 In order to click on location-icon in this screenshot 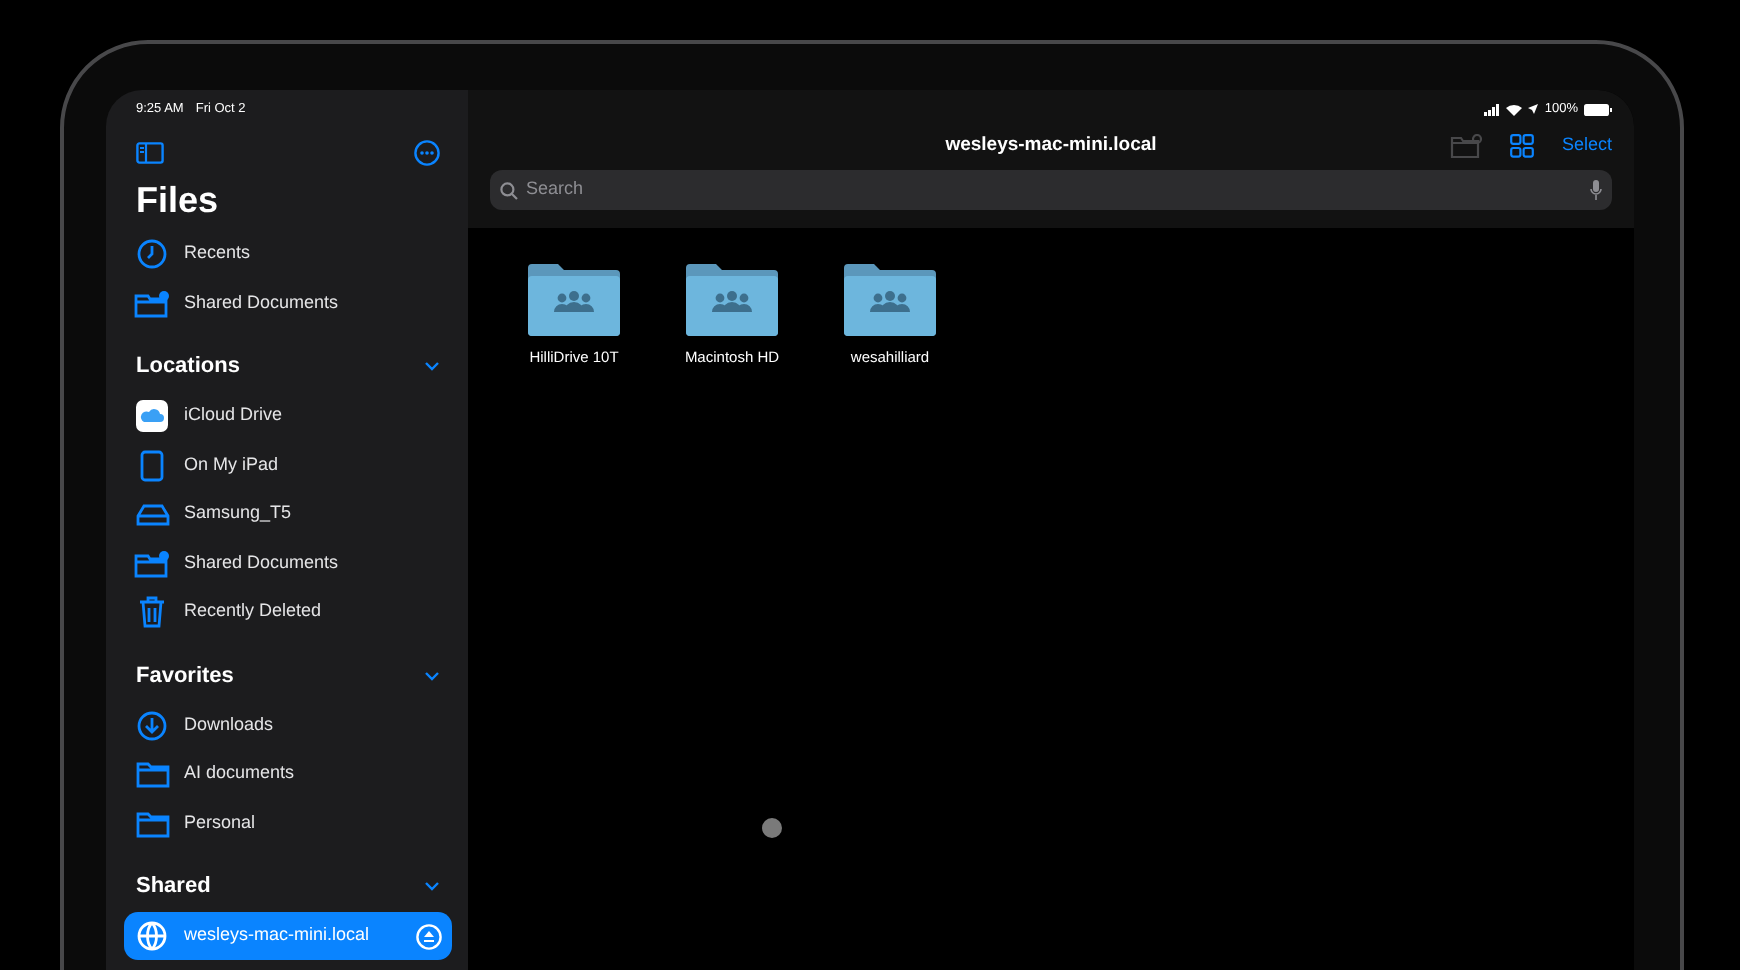, I will do `click(1533, 109)`.